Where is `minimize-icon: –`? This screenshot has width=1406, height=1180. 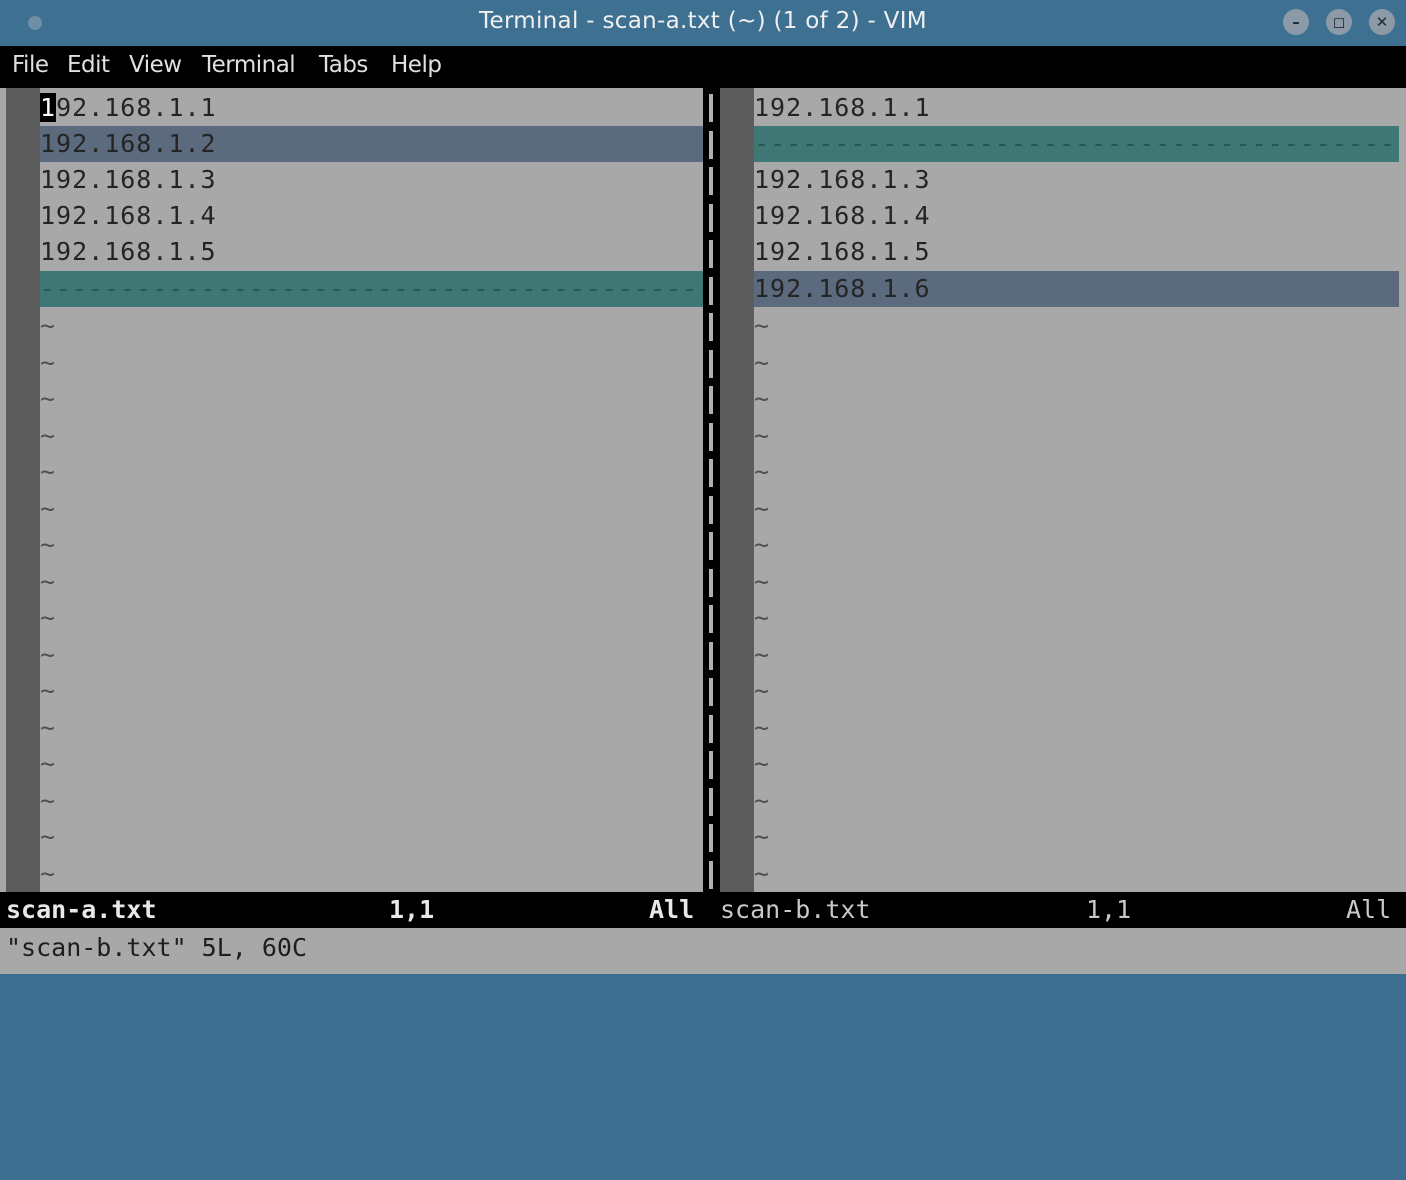 minimize-icon: – is located at coordinates (1296, 22).